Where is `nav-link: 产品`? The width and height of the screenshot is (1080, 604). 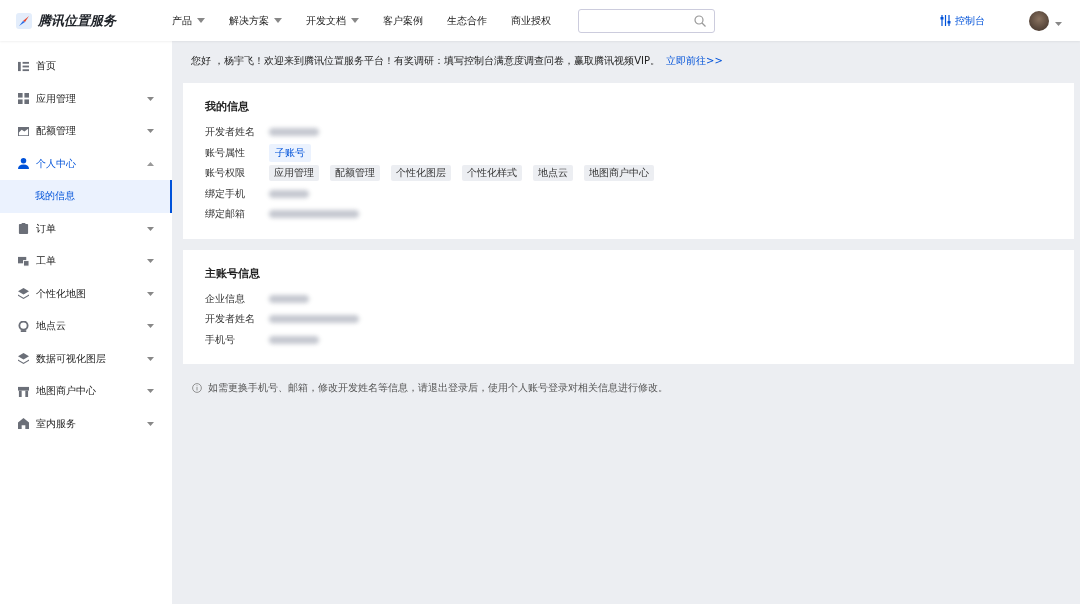 nav-link: 产品 is located at coordinates (188, 20).